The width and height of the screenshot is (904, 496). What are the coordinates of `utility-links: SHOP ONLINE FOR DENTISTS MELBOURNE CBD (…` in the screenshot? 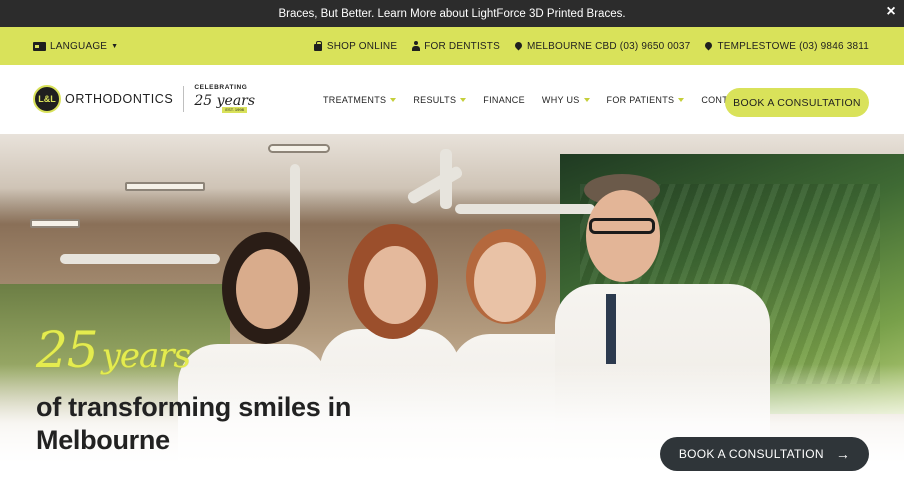 It's located at (591, 46).